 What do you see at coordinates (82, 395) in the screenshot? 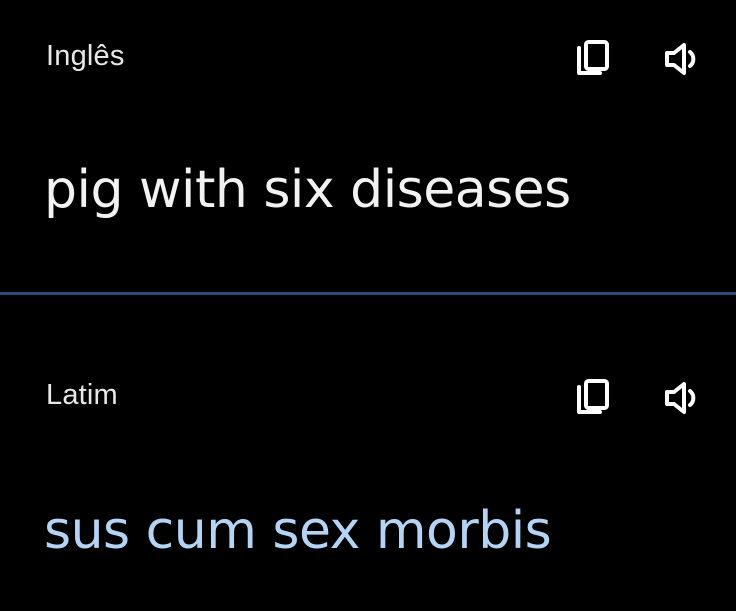
I see `target-language-label: Latim` at bounding box center [82, 395].